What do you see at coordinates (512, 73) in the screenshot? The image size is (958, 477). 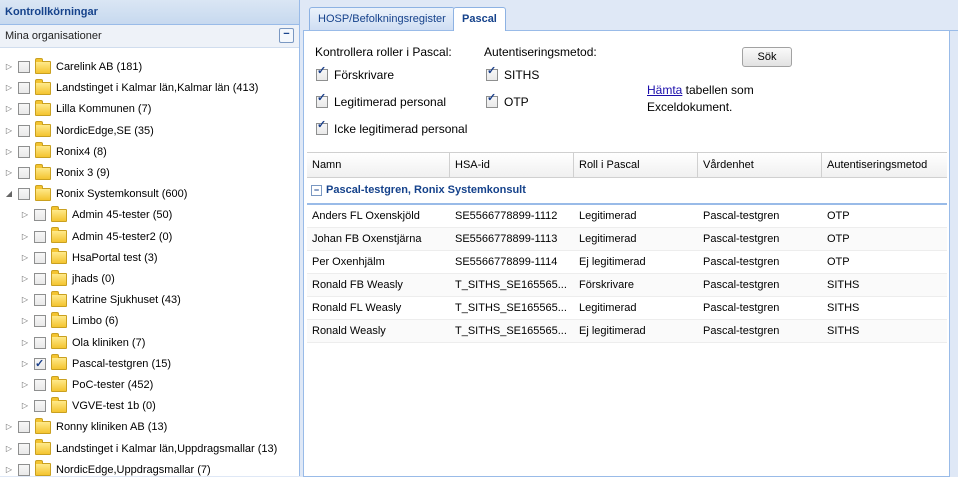 I see `auth-option-siths: SITHS` at bounding box center [512, 73].